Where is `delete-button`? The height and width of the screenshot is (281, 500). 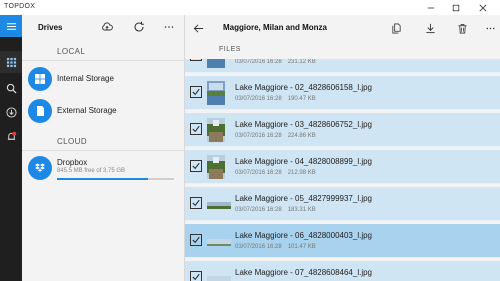
delete-button is located at coordinates (462, 28).